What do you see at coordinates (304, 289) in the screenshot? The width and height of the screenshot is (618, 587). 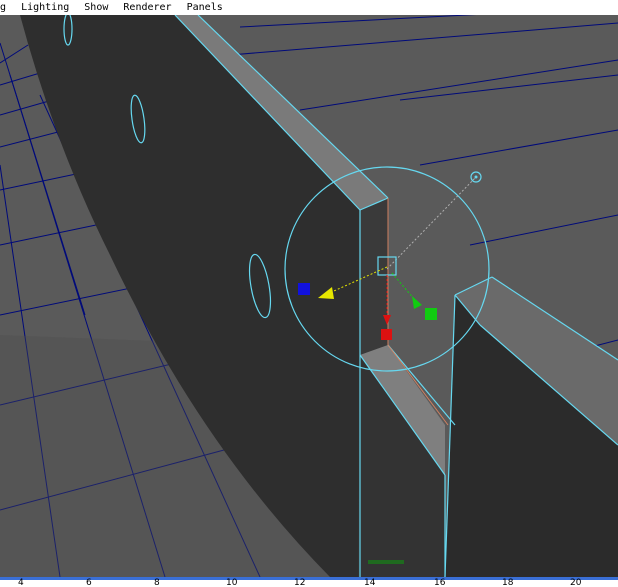 I see `z-axis-handle` at bounding box center [304, 289].